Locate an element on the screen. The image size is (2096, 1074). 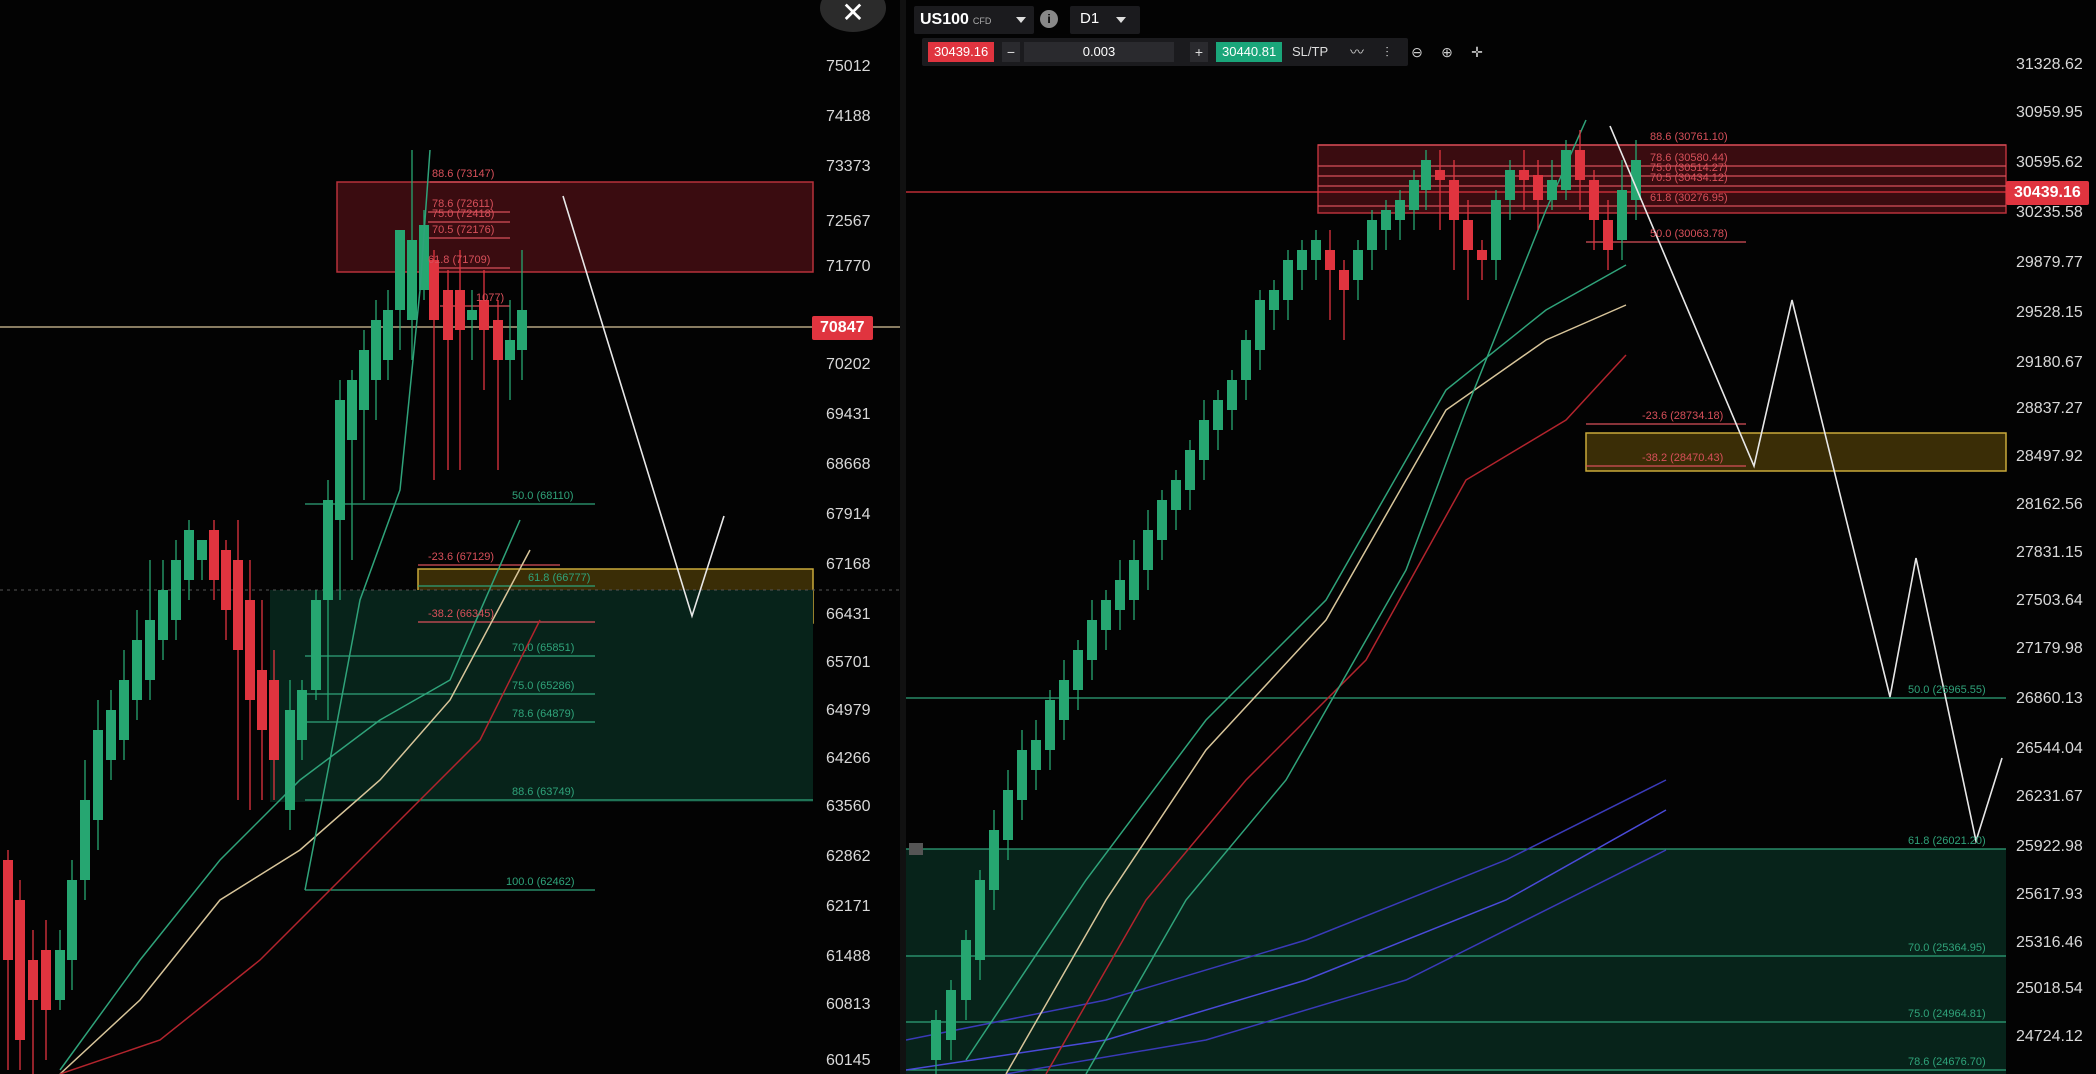
fib-level-label: 78.6 (24676.70) is located at coordinates (1947, 1062).